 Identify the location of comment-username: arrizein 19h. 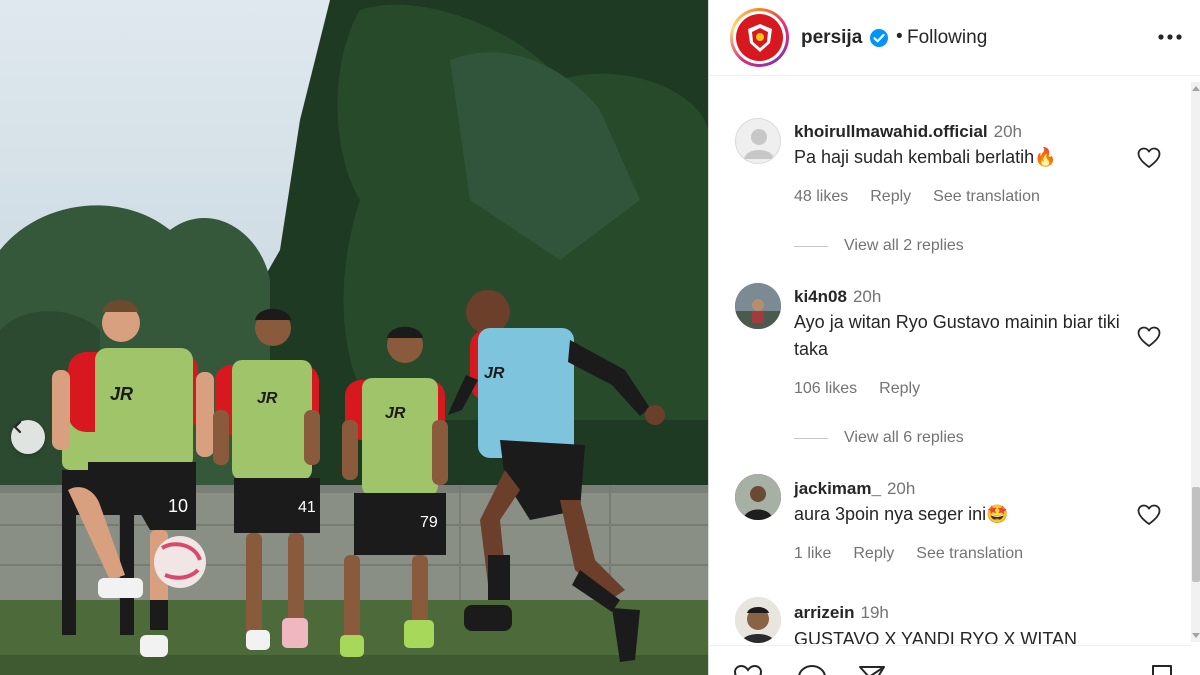
(841, 613).